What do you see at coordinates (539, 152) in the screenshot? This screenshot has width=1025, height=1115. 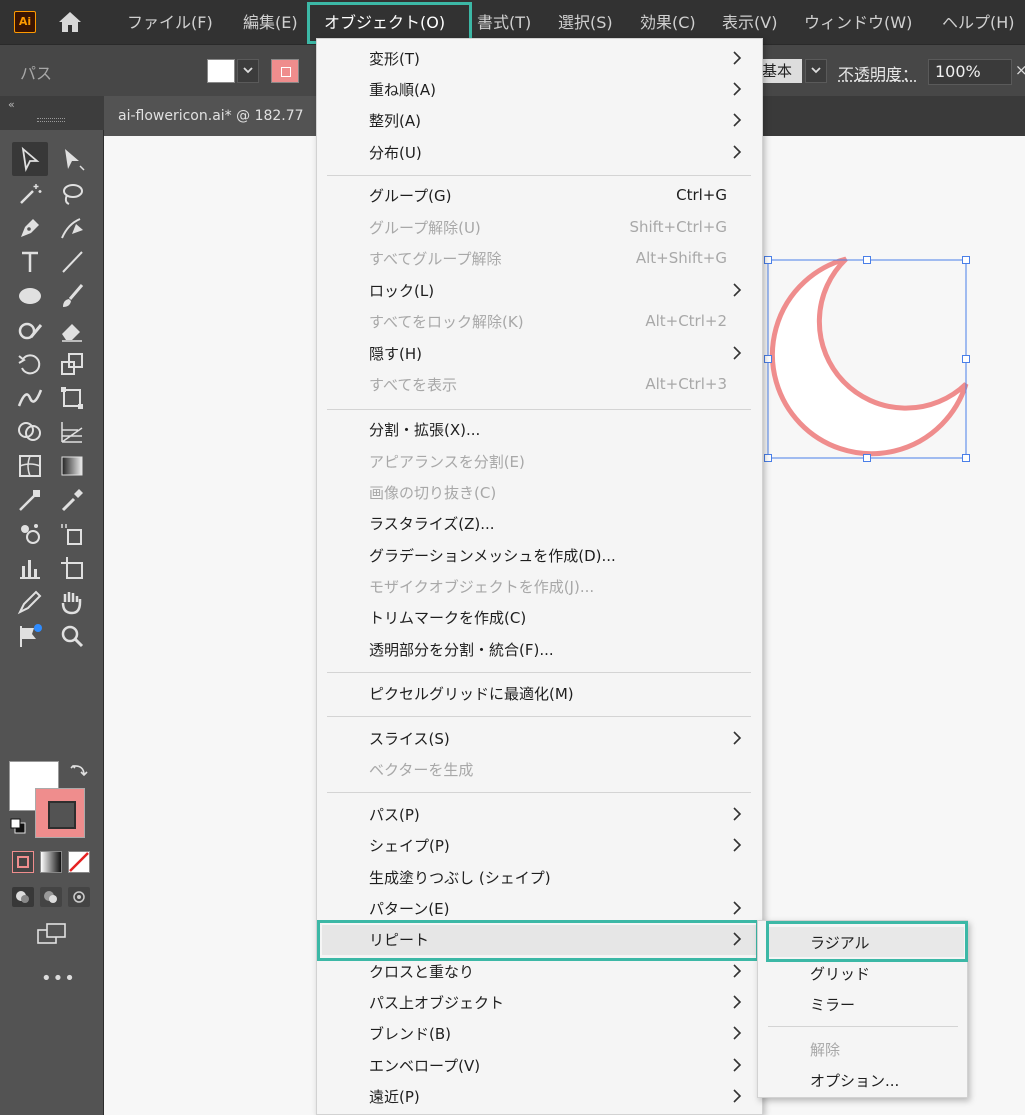 I see `menu-item-distribute: 分布(U)` at bounding box center [539, 152].